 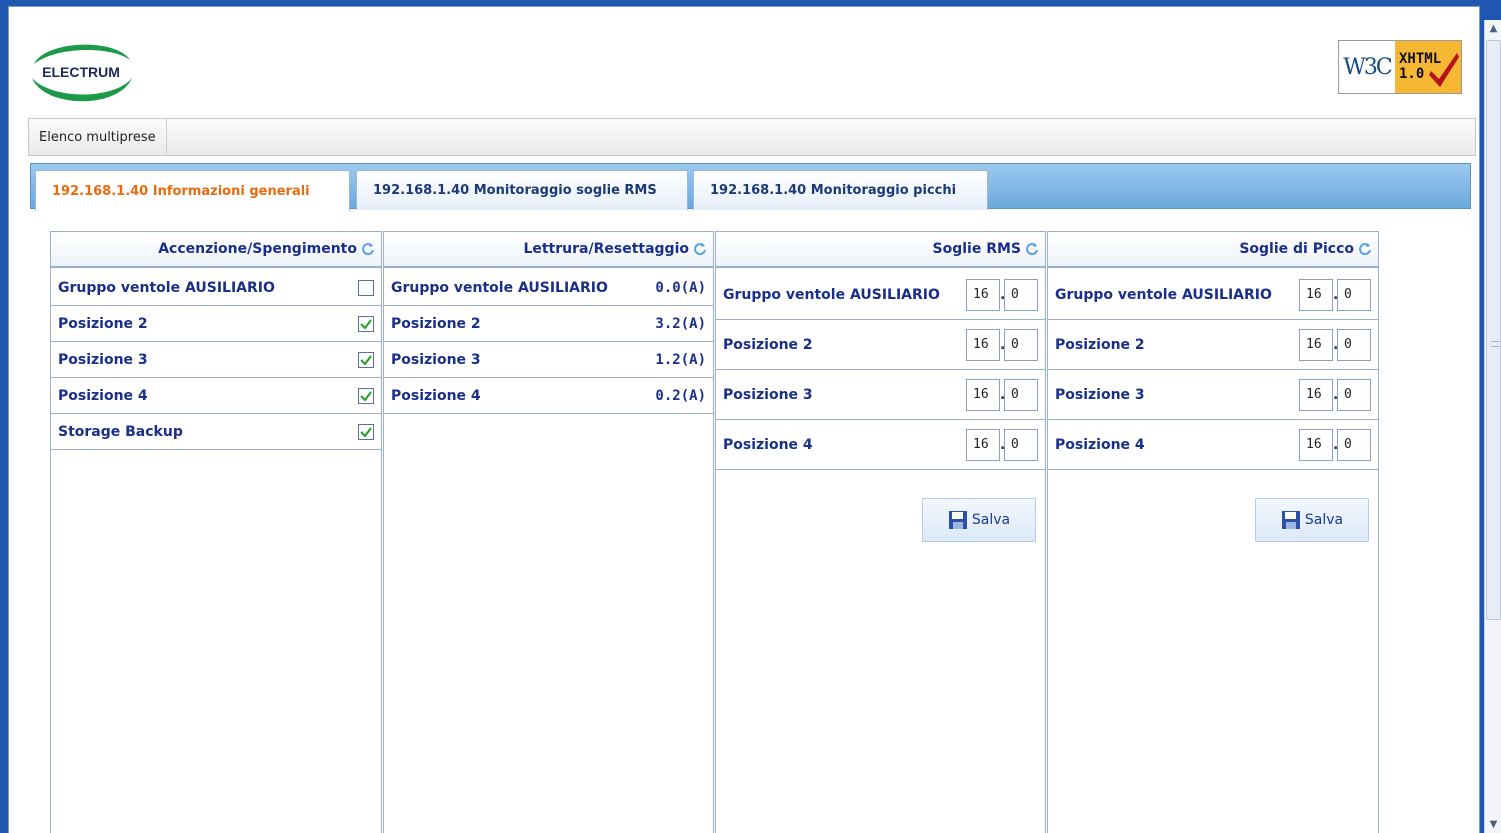 What do you see at coordinates (1100, 344) in the screenshot?
I see `peak-row-label: Posizione 2` at bounding box center [1100, 344].